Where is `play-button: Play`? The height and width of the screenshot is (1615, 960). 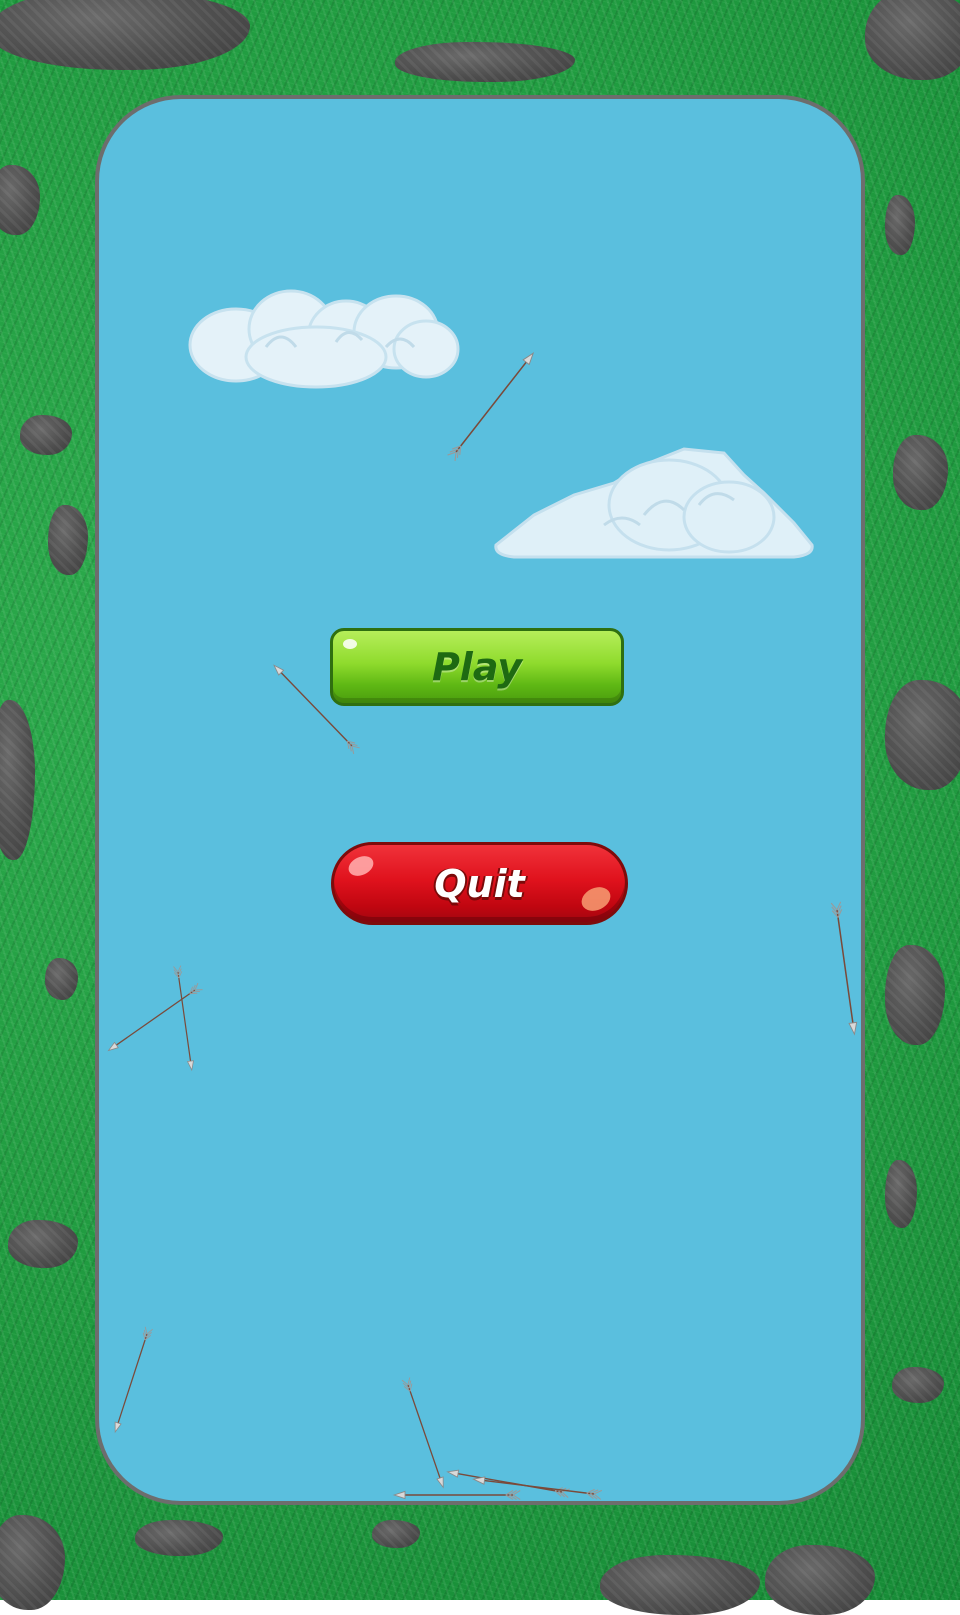
play-button: Play is located at coordinates (477, 667).